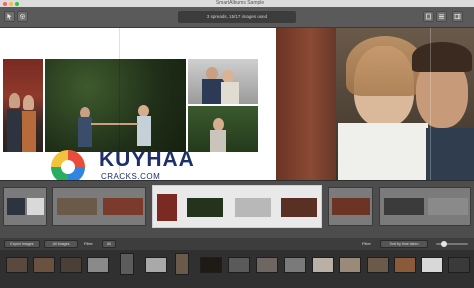  Describe the element at coordinates (444, 244) in the screenshot. I see `slider-knob` at that location.